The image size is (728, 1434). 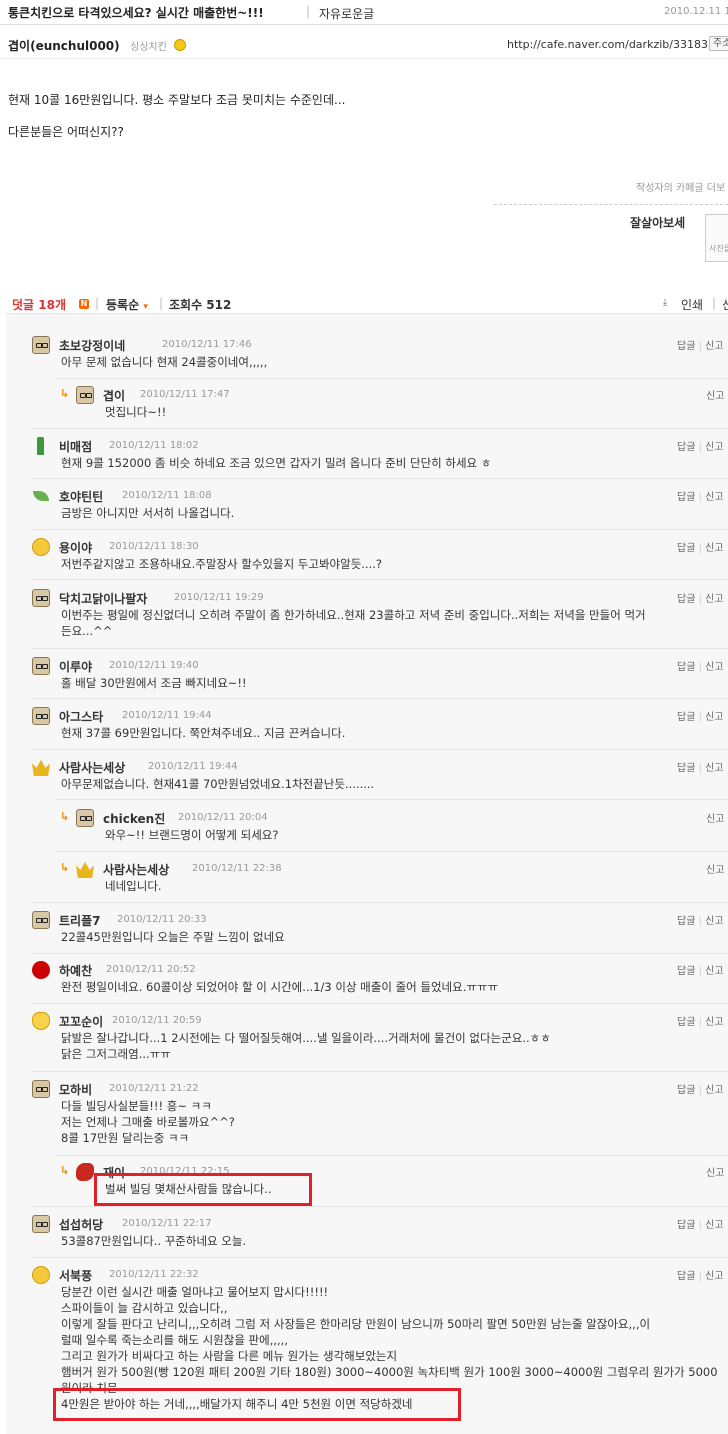 What do you see at coordinates (81, 1224) in the screenshot?
I see `commenter-name: 섭섭허당` at bounding box center [81, 1224].